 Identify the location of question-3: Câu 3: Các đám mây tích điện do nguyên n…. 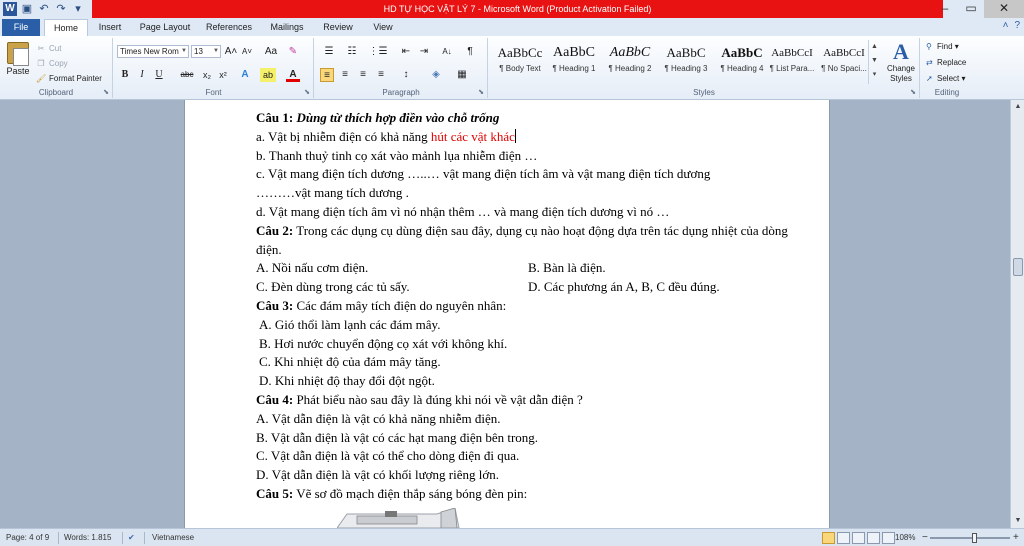
(526, 306).